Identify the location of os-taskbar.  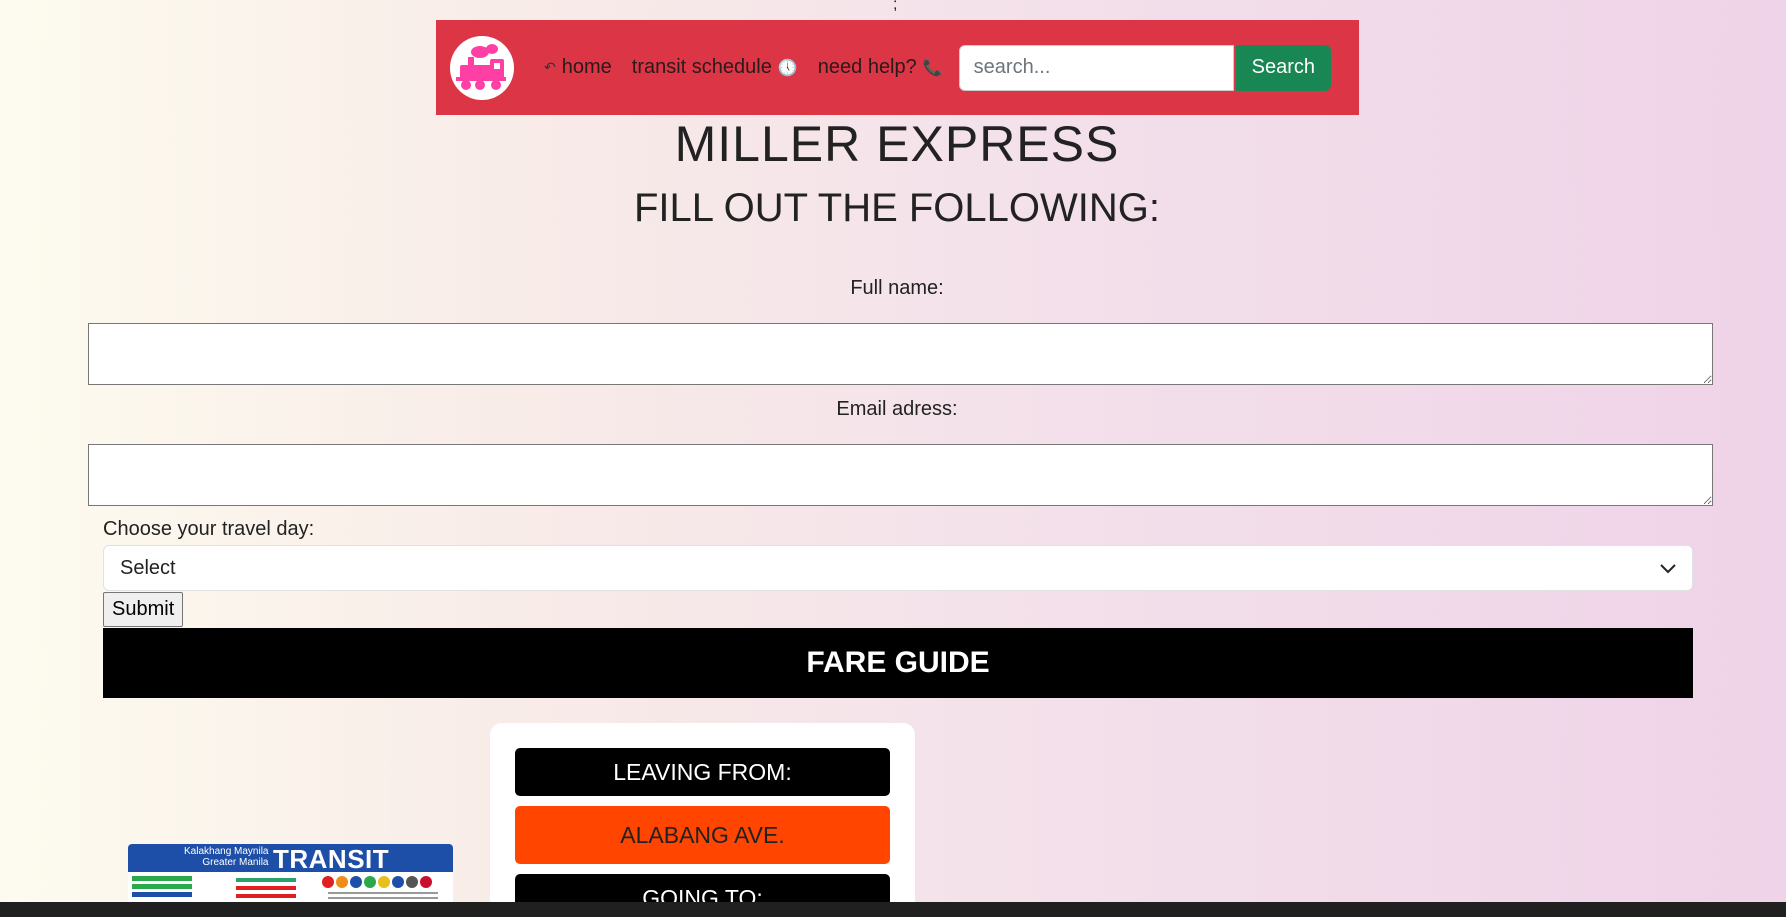
(893, 909).